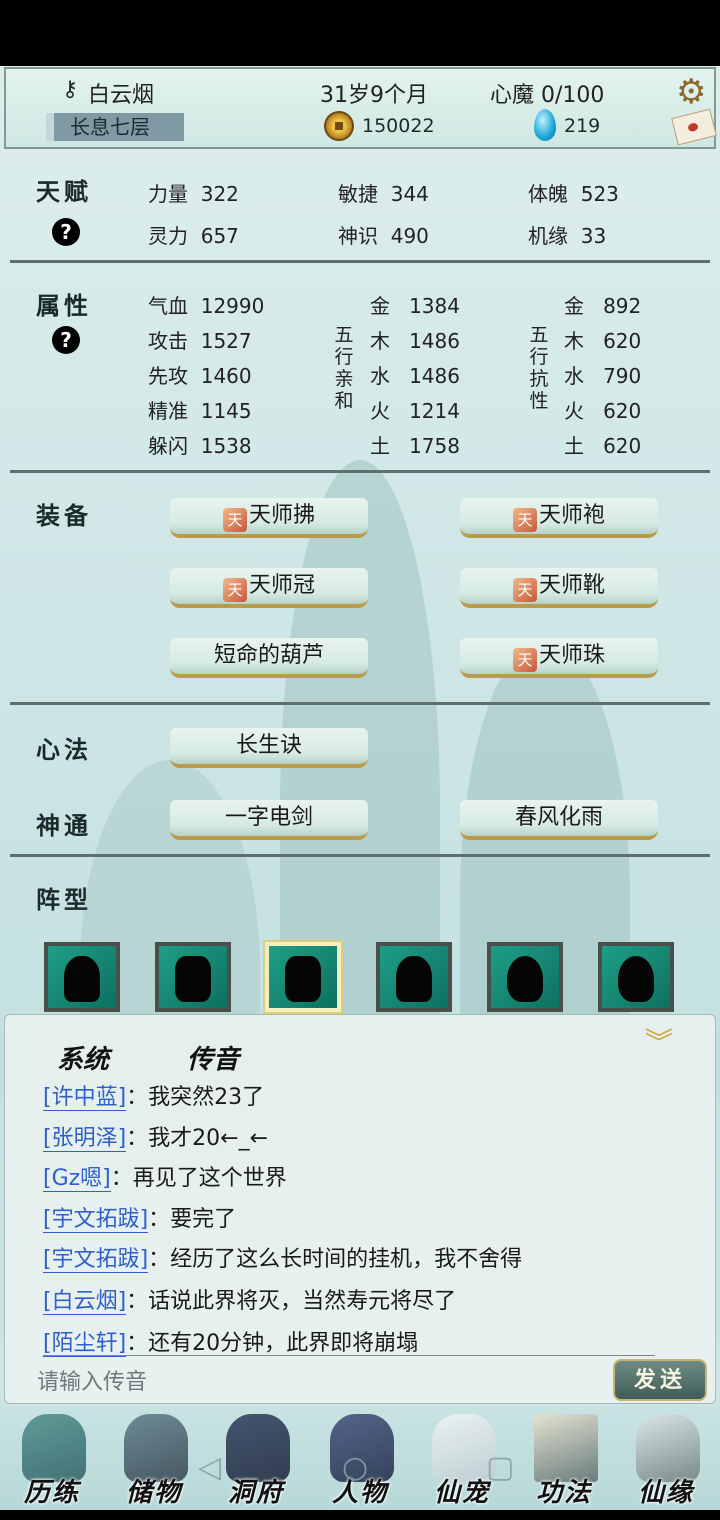  I want to click on character-header: ⚷ 白云烟 31岁9个月 心魔 0/100 ⚙ 长息七层 150022 219, so click(360, 108).